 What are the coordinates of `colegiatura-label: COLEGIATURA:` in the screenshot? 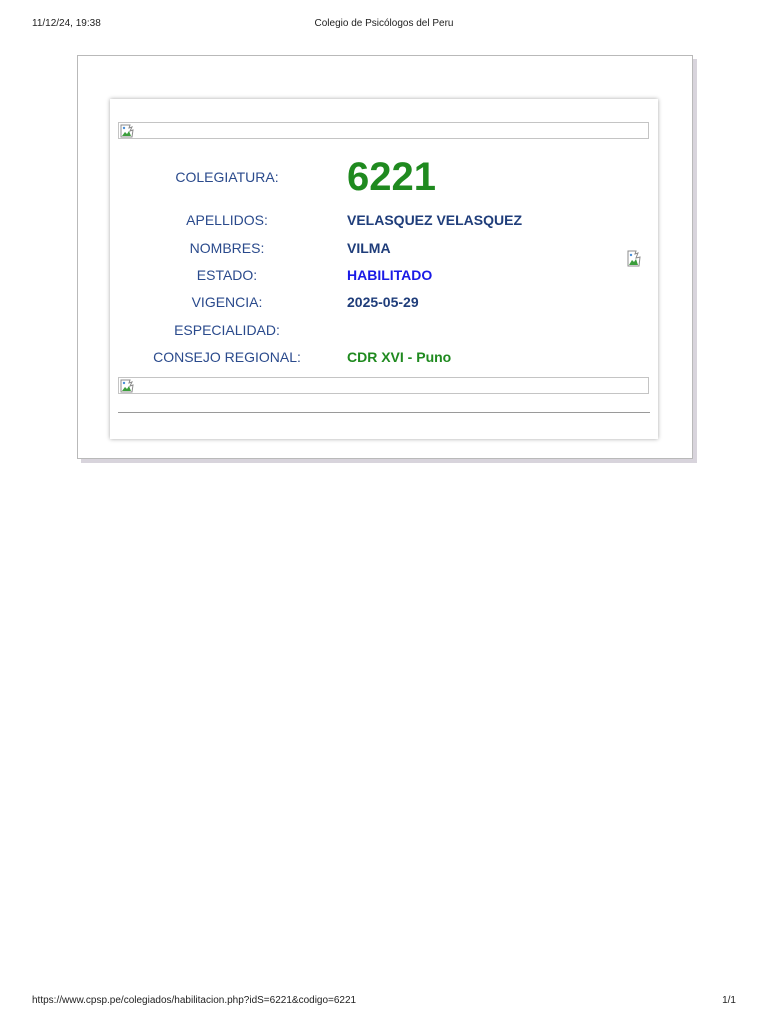 It's located at (227, 177).